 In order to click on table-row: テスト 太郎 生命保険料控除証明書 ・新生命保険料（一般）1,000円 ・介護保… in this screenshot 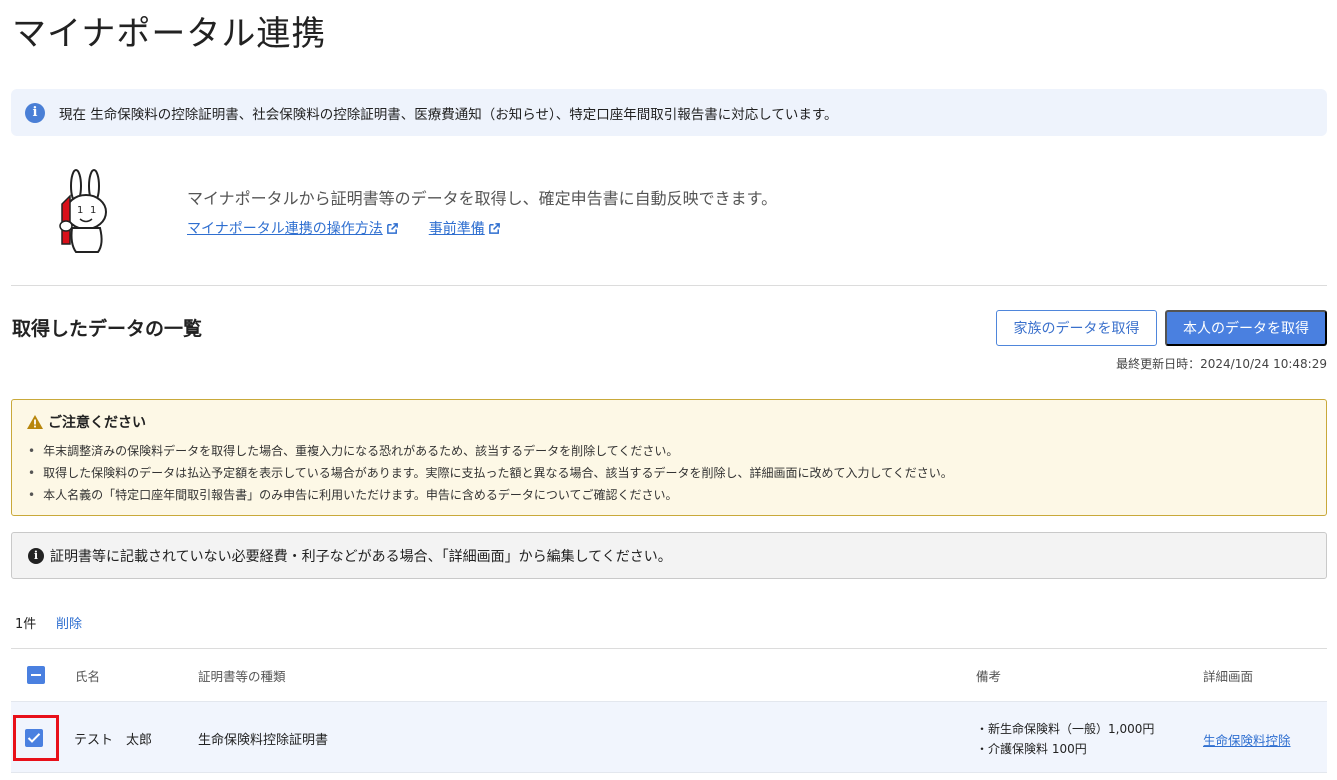, I will do `click(669, 737)`.